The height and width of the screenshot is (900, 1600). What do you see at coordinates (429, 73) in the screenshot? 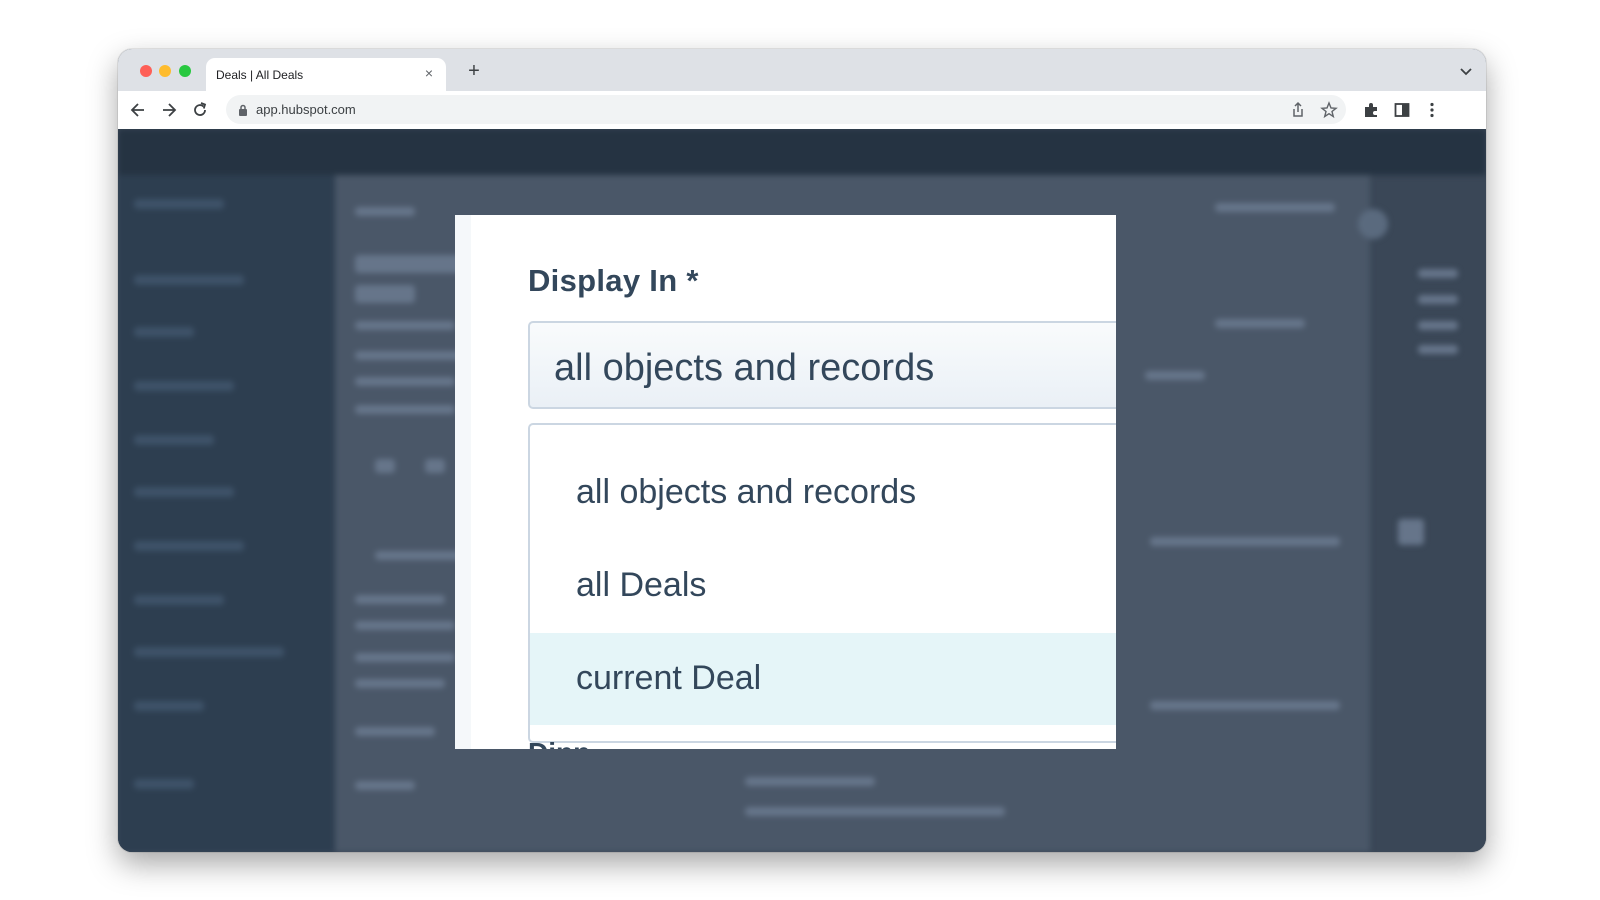
I see `tab-close-icon: ×` at bounding box center [429, 73].